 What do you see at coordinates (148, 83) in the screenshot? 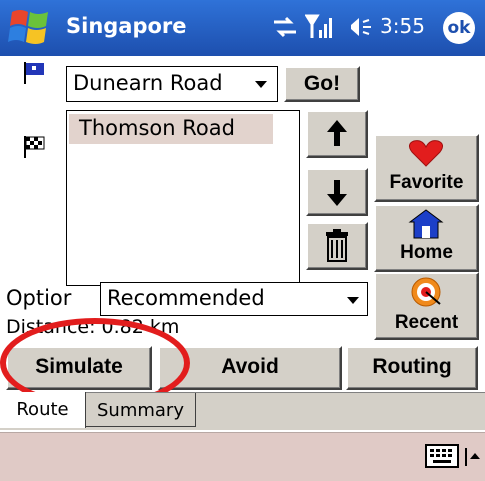
I see `start-location-value: Dunearn Road` at bounding box center [148, 83].